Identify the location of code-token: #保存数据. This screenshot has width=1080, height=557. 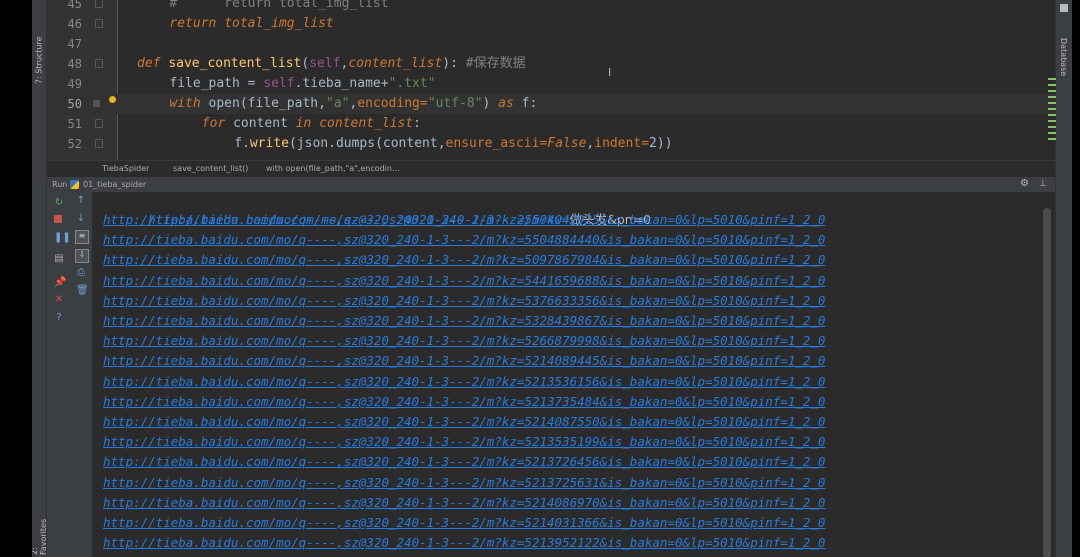
(495, 63).